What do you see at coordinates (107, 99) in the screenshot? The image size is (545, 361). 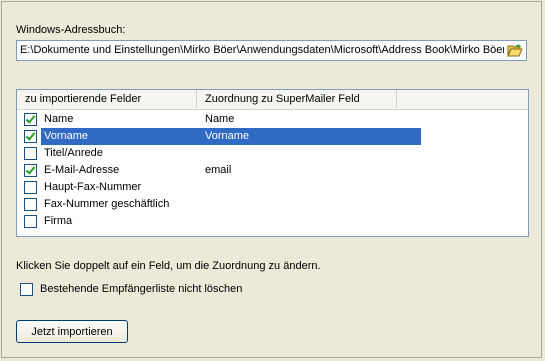 I see `column-header-fields: zu importierende Felder` at bounding box center [107, 99].